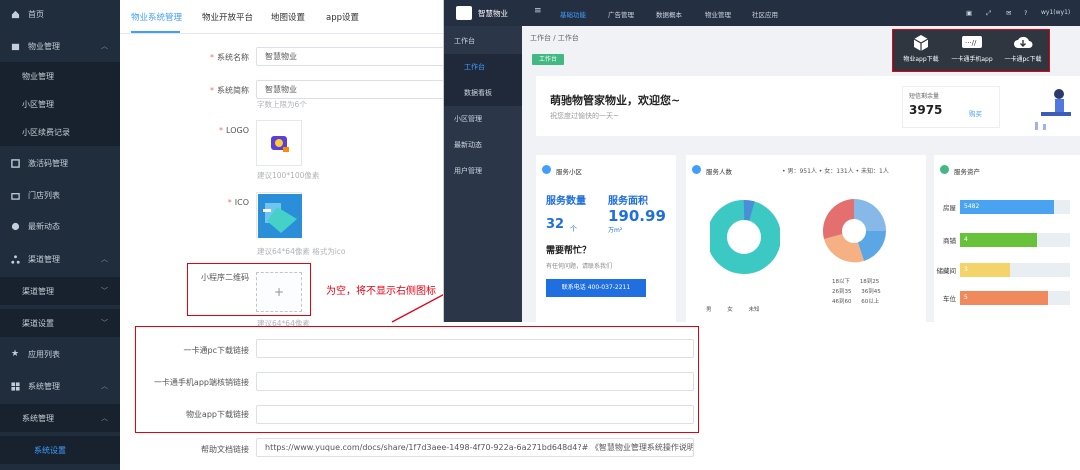  What do you see at coordinates (924, 96) in the screenshot?
I see `sms-label: 短信剩余量` at bounding box center [924, 96].